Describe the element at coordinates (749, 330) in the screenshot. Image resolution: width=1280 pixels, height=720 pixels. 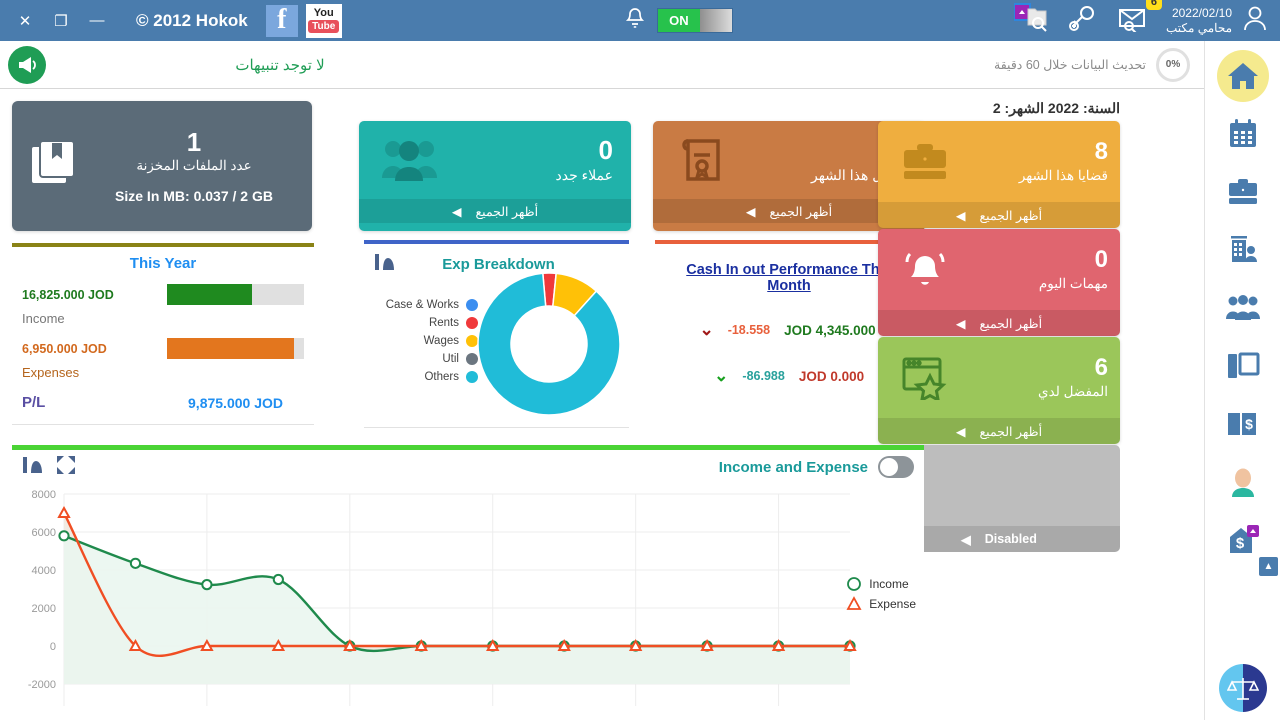
I see `cash-in-delta: -18.558` at that location.